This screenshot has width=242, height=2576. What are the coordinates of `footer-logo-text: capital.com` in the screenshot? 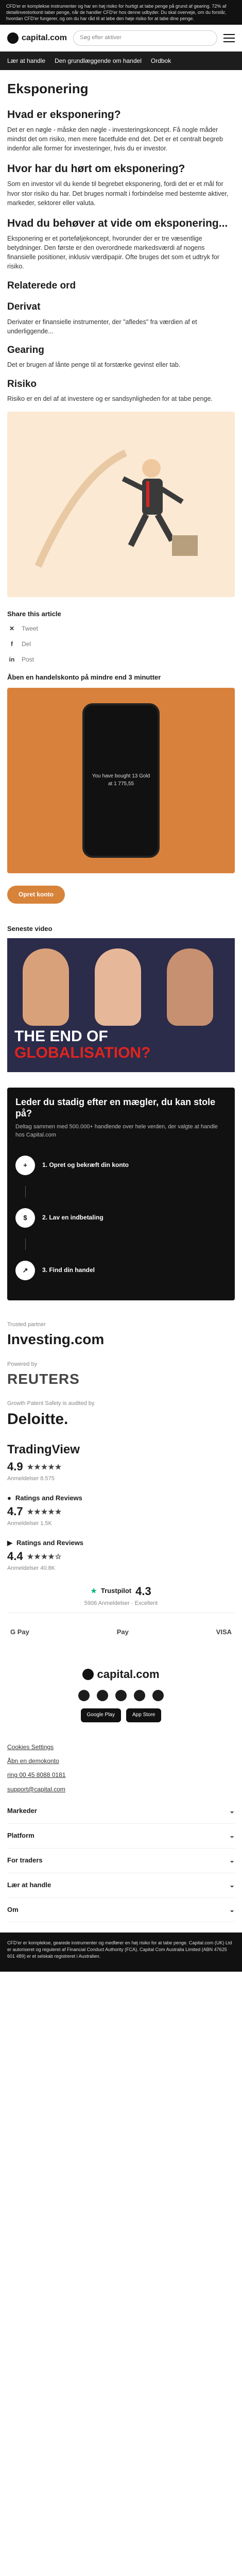 It's located at (128, 1674).